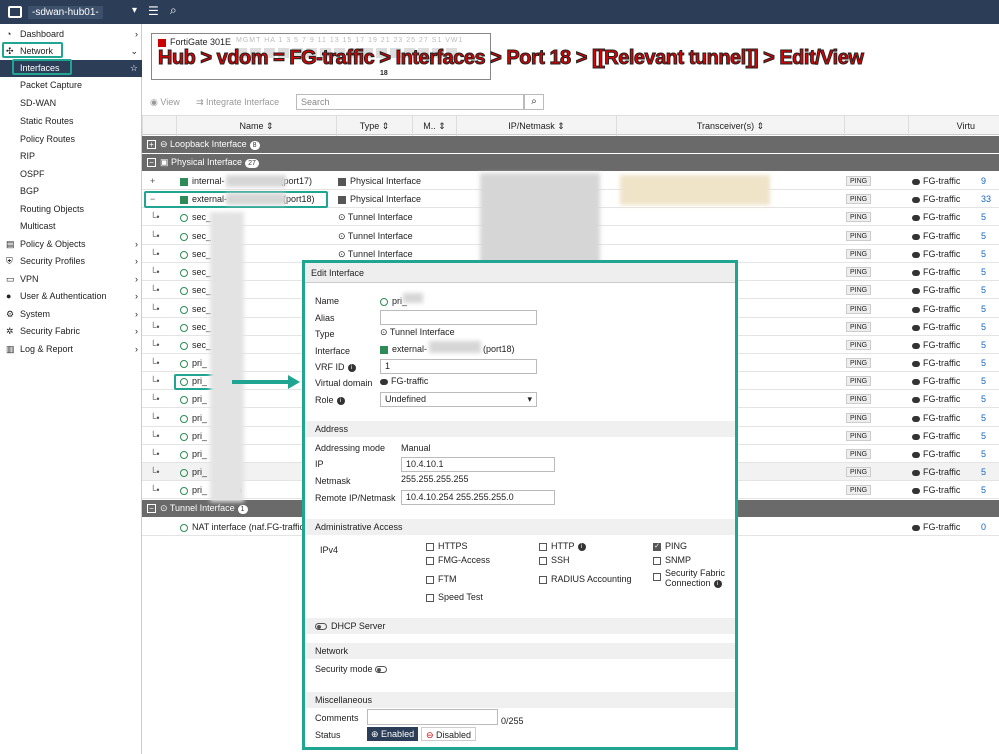  I want to click on gear-icon: ⚙, so click(10, 314).